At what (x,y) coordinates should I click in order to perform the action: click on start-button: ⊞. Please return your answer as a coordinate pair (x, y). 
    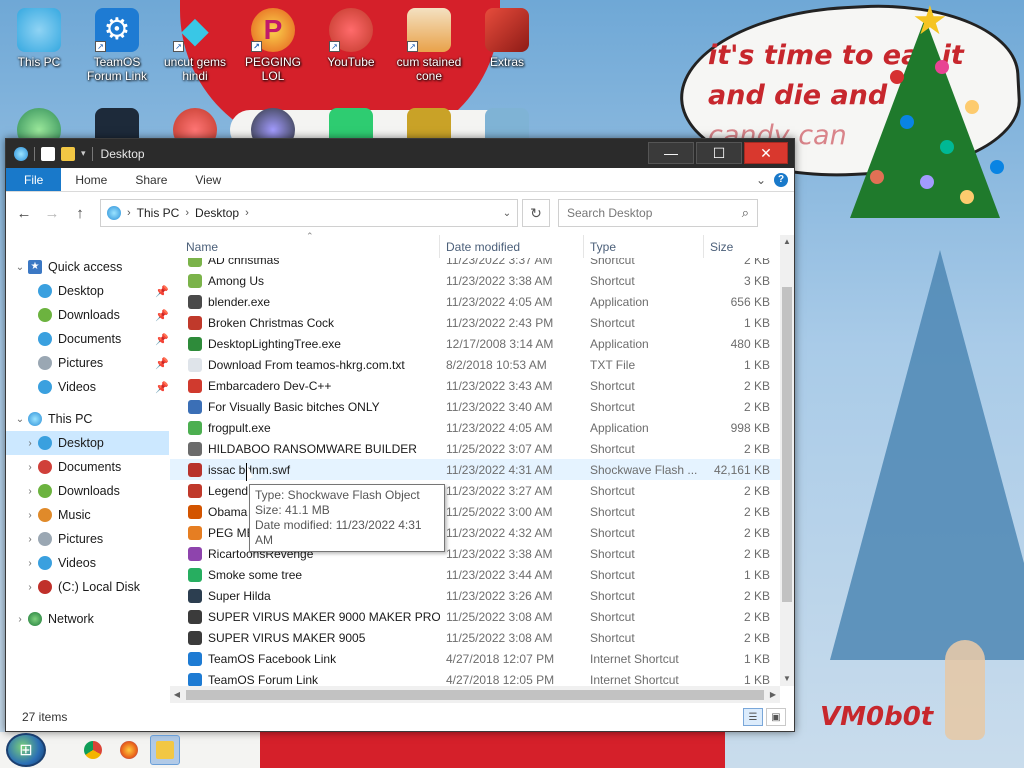
    Looking at the image, I should click on (26, 750).